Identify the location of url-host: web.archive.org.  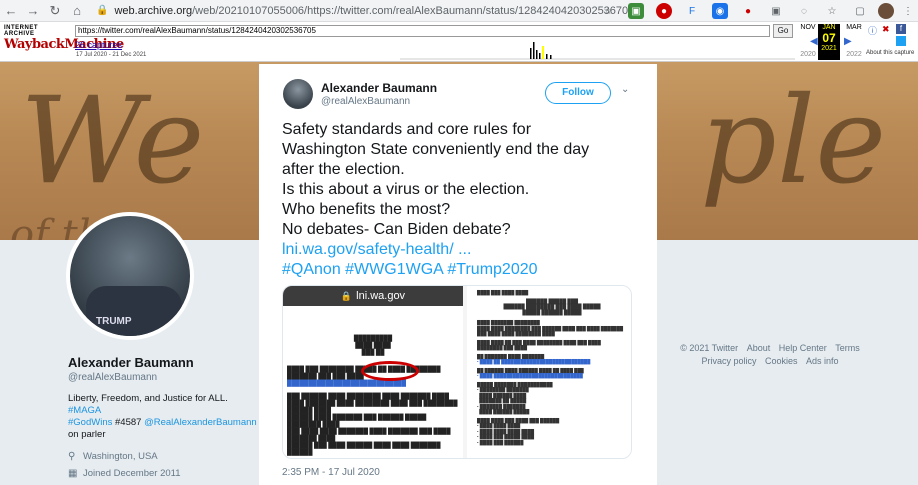
(153, 10).